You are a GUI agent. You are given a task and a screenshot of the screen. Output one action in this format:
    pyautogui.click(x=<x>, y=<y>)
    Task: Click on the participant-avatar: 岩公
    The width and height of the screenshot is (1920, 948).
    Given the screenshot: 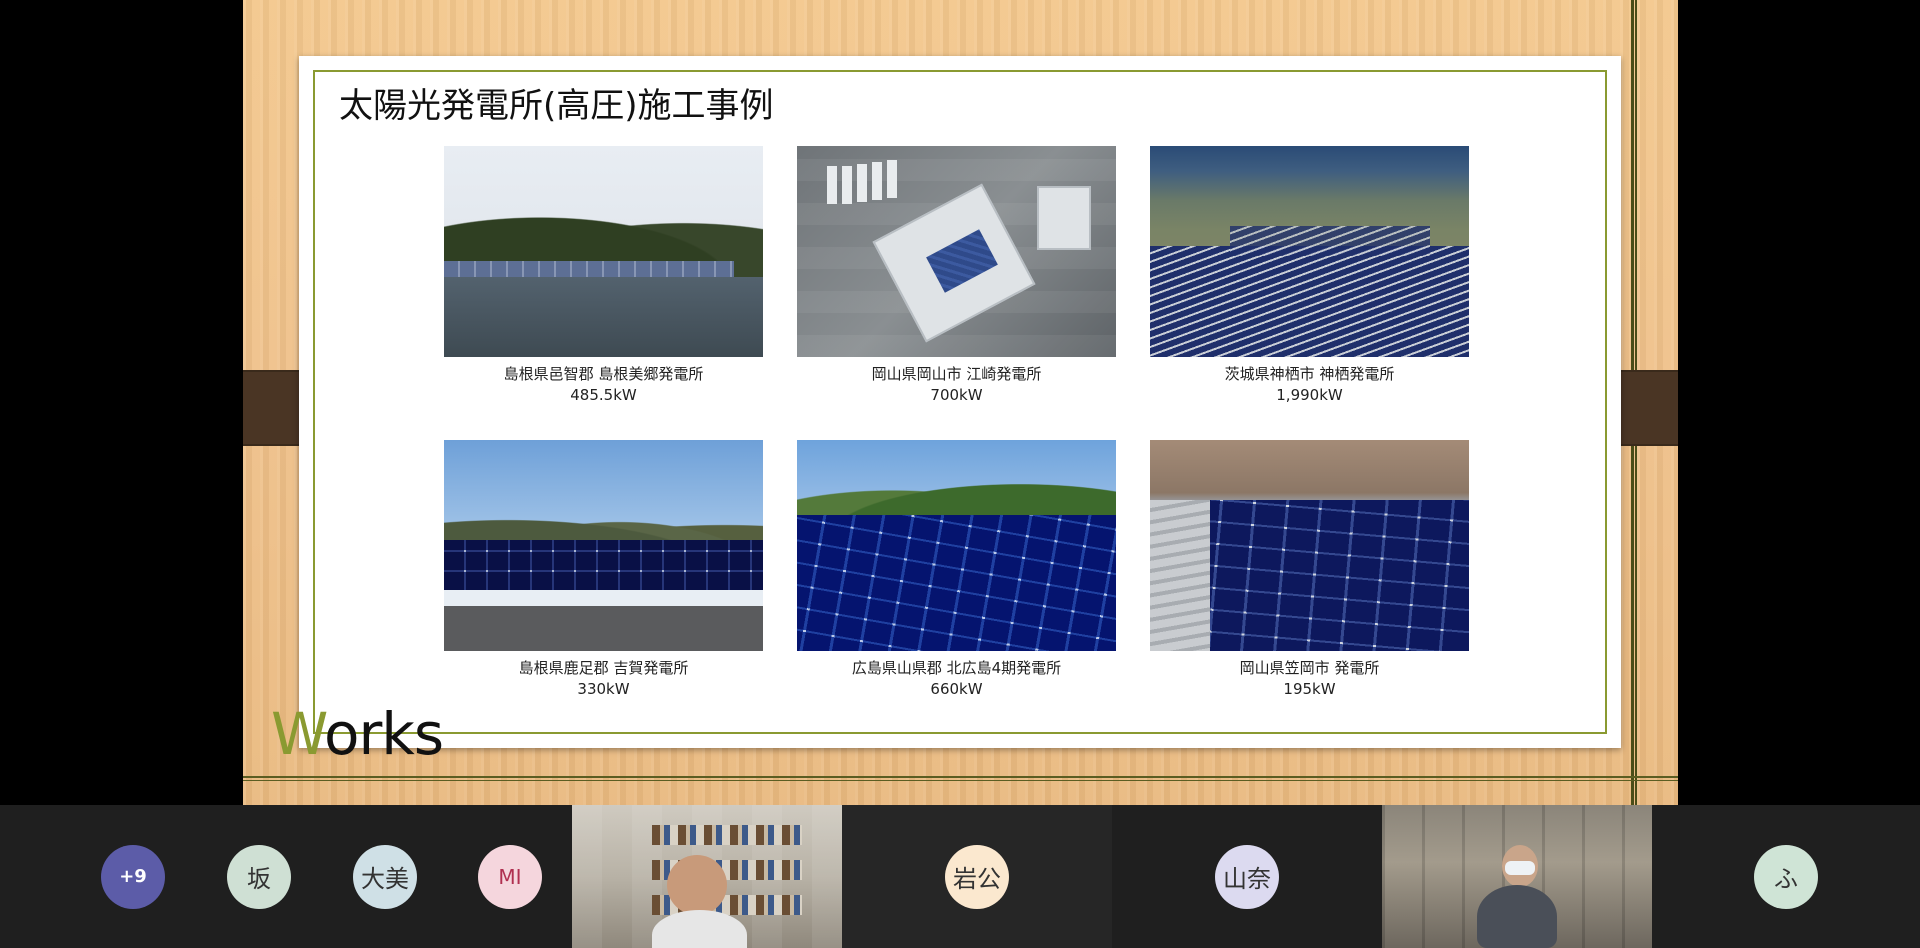 What is the action you would take?
    pyautogui.click(x=977, y=876)
    